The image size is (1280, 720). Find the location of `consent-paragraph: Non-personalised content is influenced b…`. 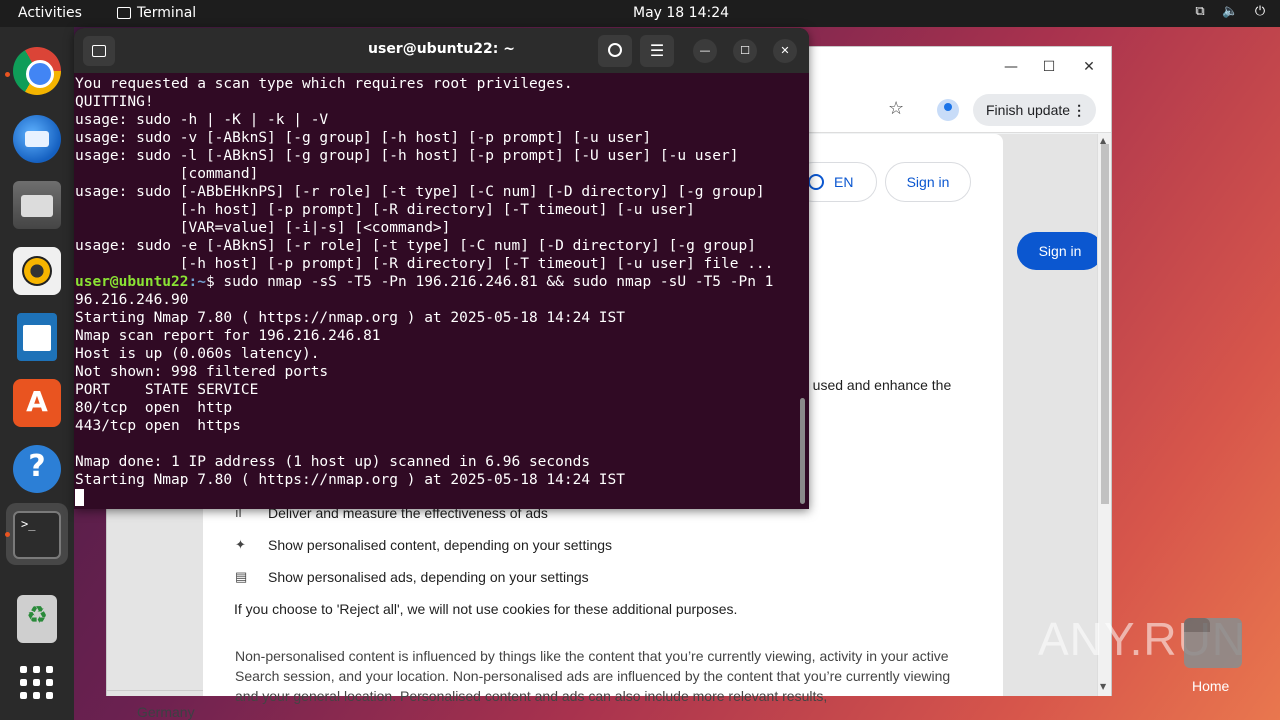

consent-paragraph: Non-personalised content is influenced b… is located at coordinates (593, 676).